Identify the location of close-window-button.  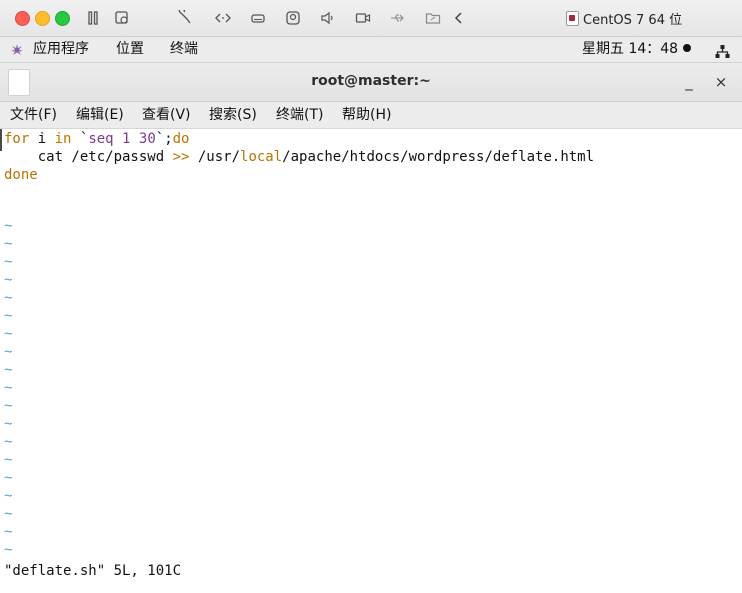
(22, 18).